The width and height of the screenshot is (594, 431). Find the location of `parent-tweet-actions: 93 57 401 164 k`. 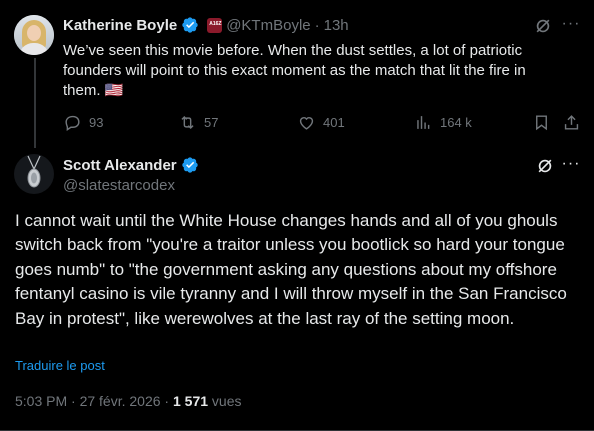

parent-tweet-actions: 93 57 401 164 k is located at coordinates (323, 123).